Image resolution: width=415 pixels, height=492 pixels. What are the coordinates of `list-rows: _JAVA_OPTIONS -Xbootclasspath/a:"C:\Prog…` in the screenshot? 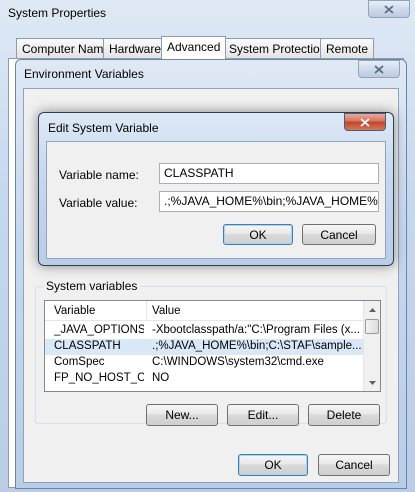 It's located at (204, 357).